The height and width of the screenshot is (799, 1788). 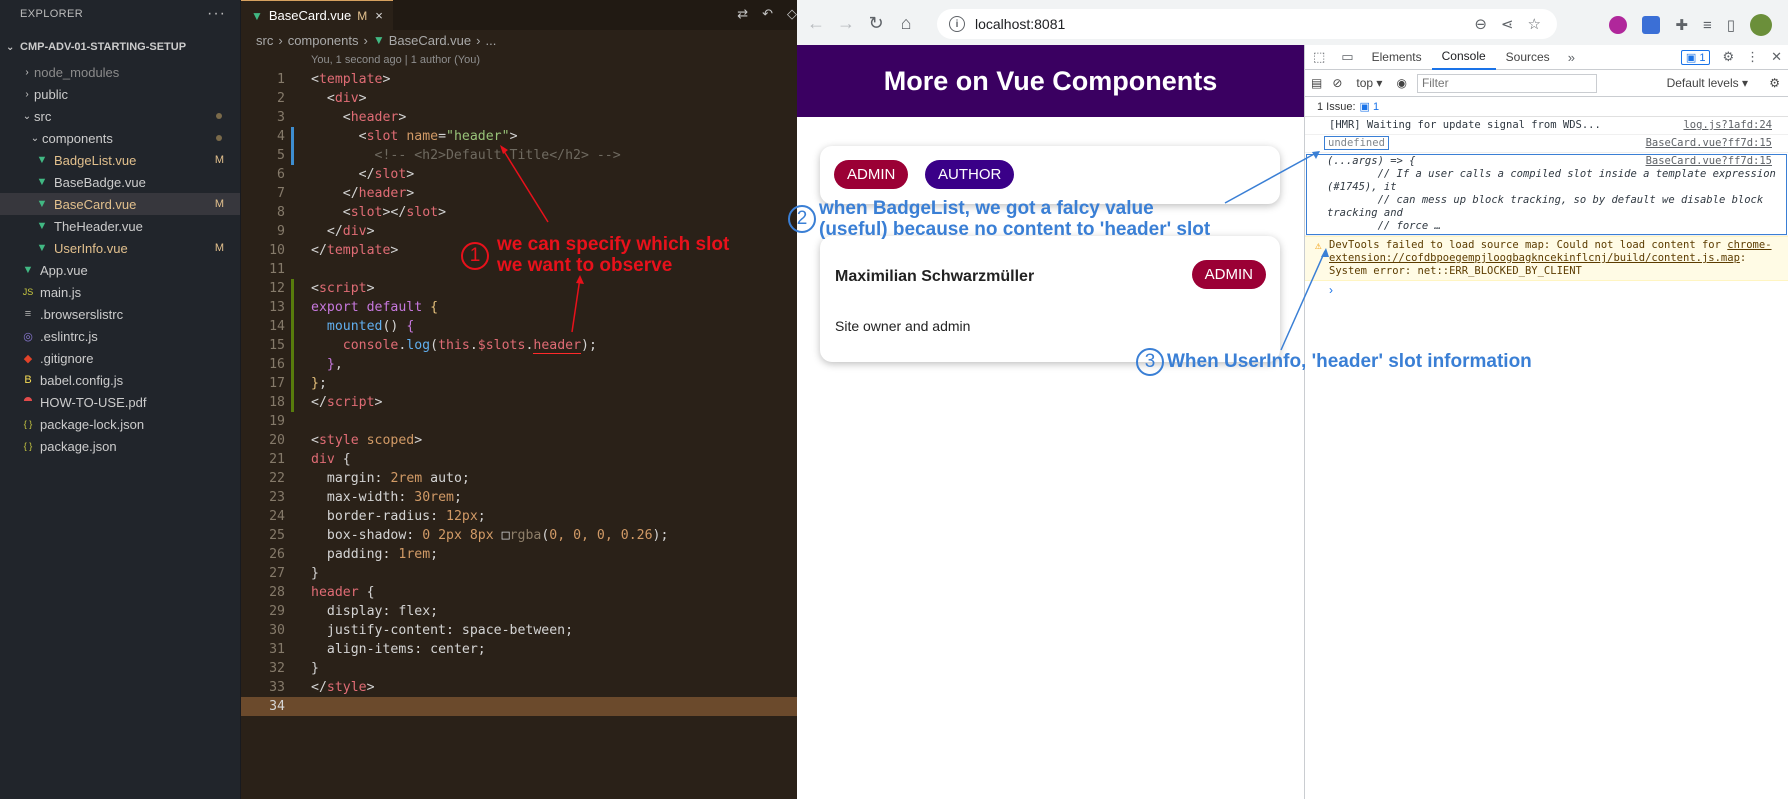 I want to click on tab-console: Console, so click(x=1463, y=57).